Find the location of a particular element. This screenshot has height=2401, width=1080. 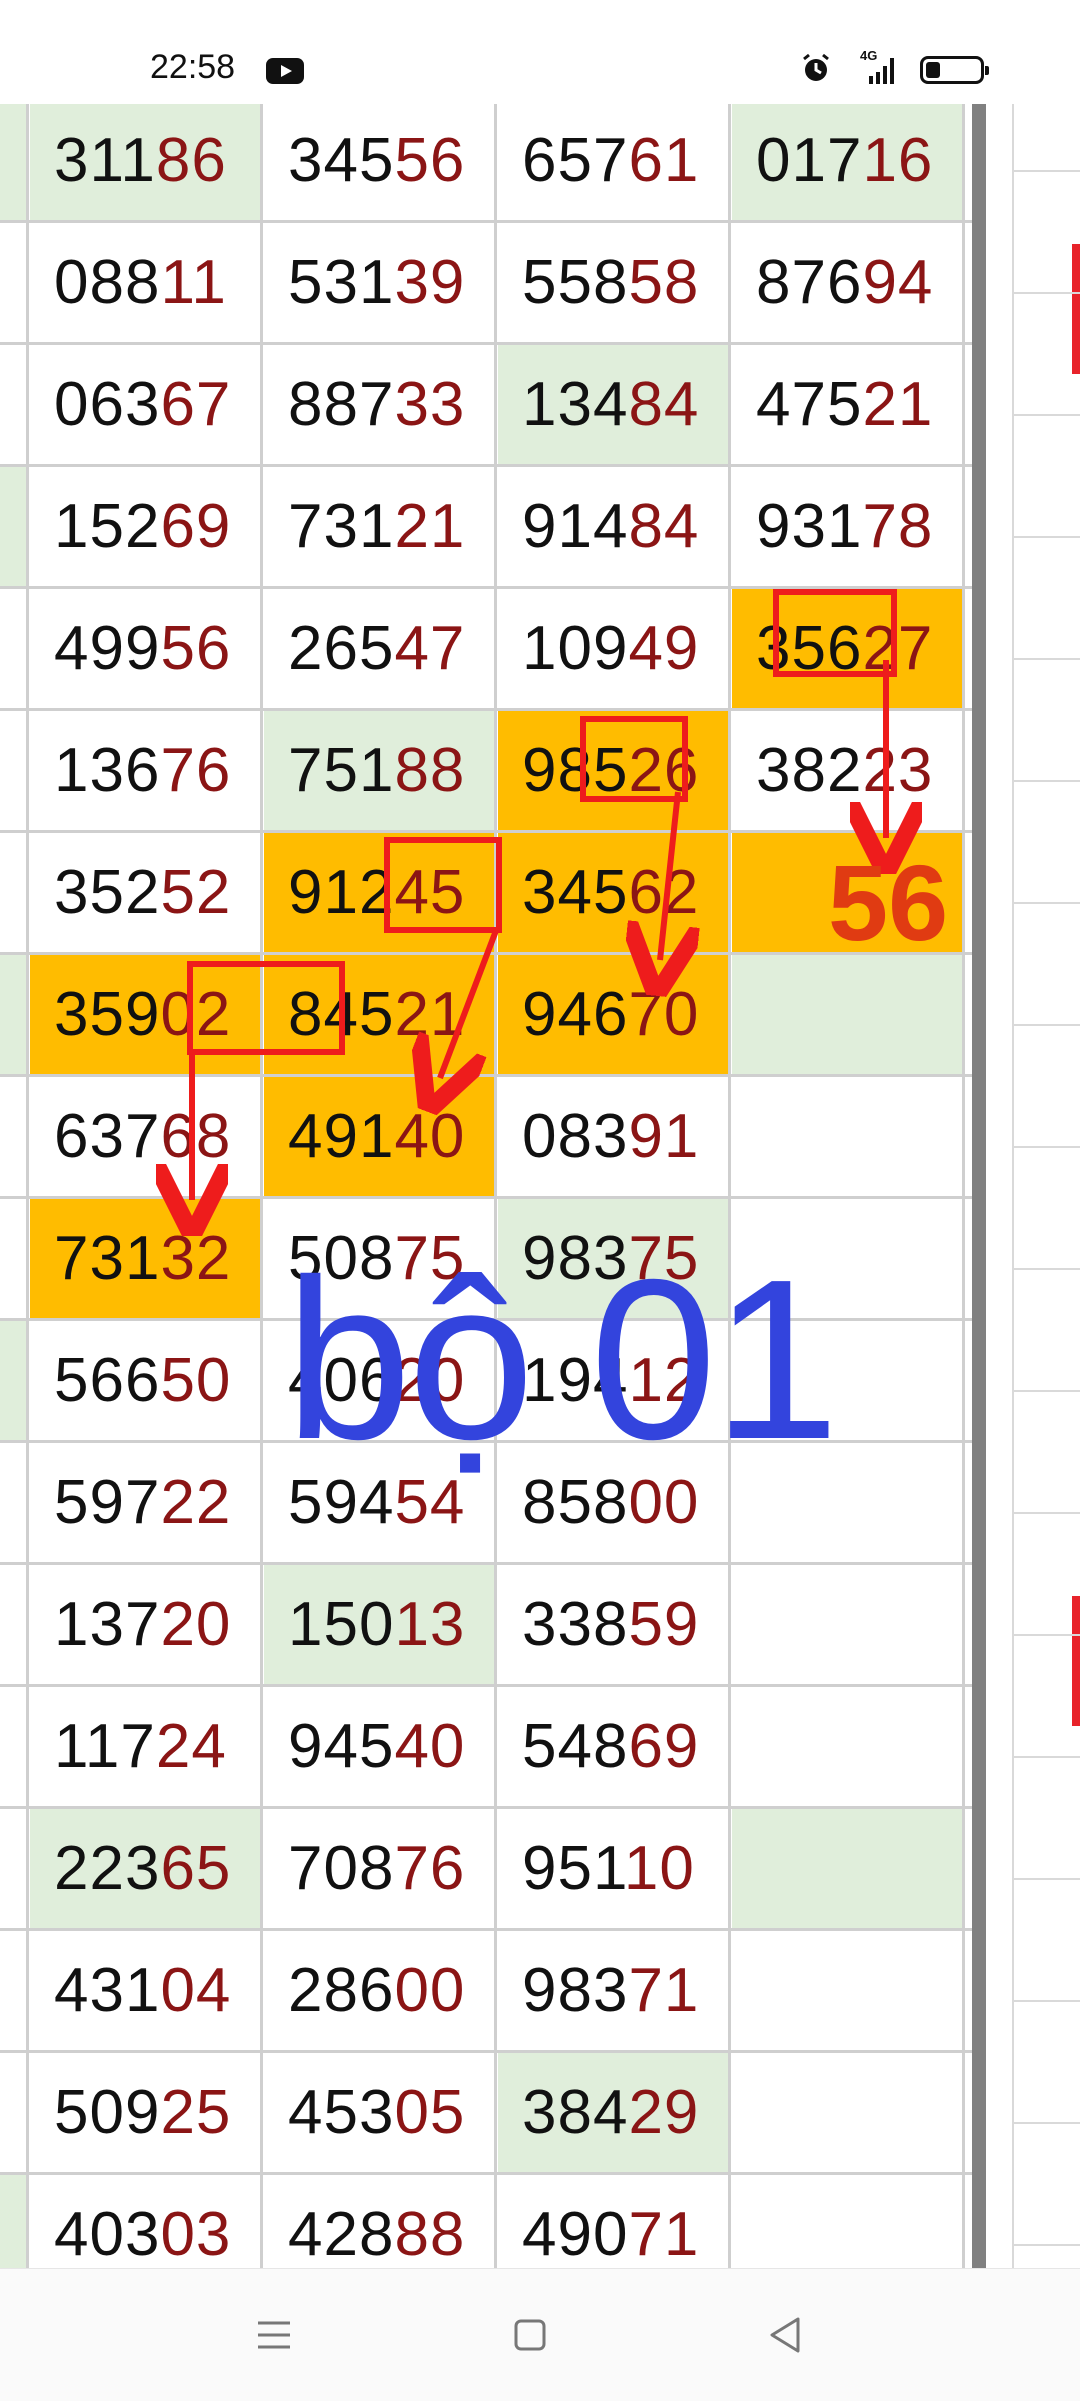

table-cell: 94670 is located at coordinates (614, 1014).